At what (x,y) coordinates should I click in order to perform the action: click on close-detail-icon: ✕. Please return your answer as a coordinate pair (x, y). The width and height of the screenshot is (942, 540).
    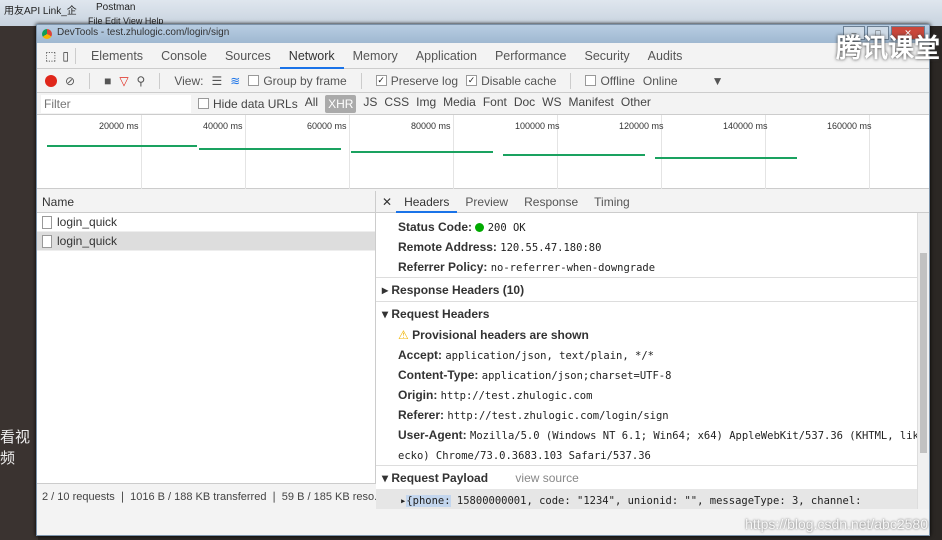
    Looking at the image, I should click on (387, 202).